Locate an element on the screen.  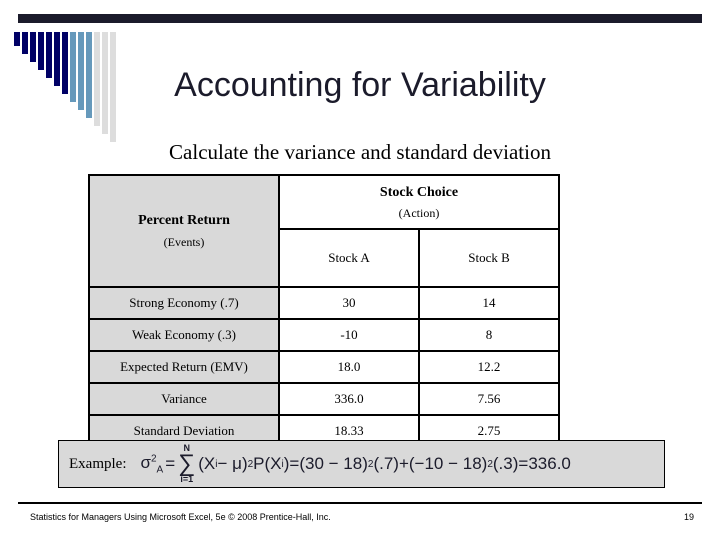
sigma-glyph: σ is located at coordinates (145, 462).